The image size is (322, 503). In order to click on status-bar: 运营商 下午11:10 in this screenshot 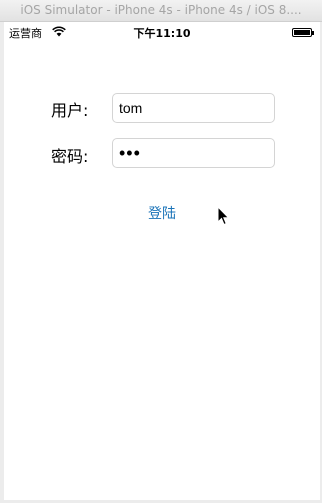, I will do `click(162, 32)`.